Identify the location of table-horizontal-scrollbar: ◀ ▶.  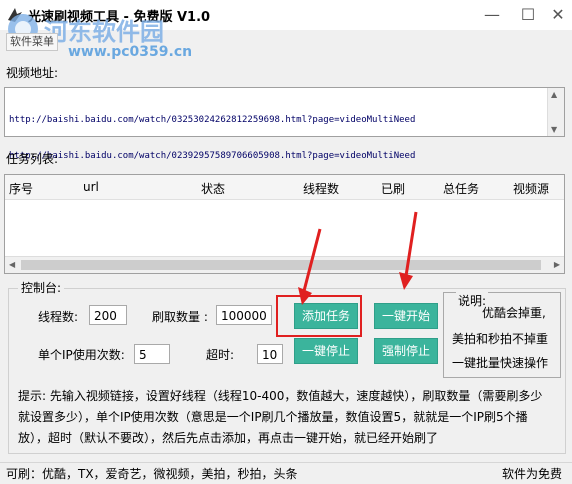
(284, 264).